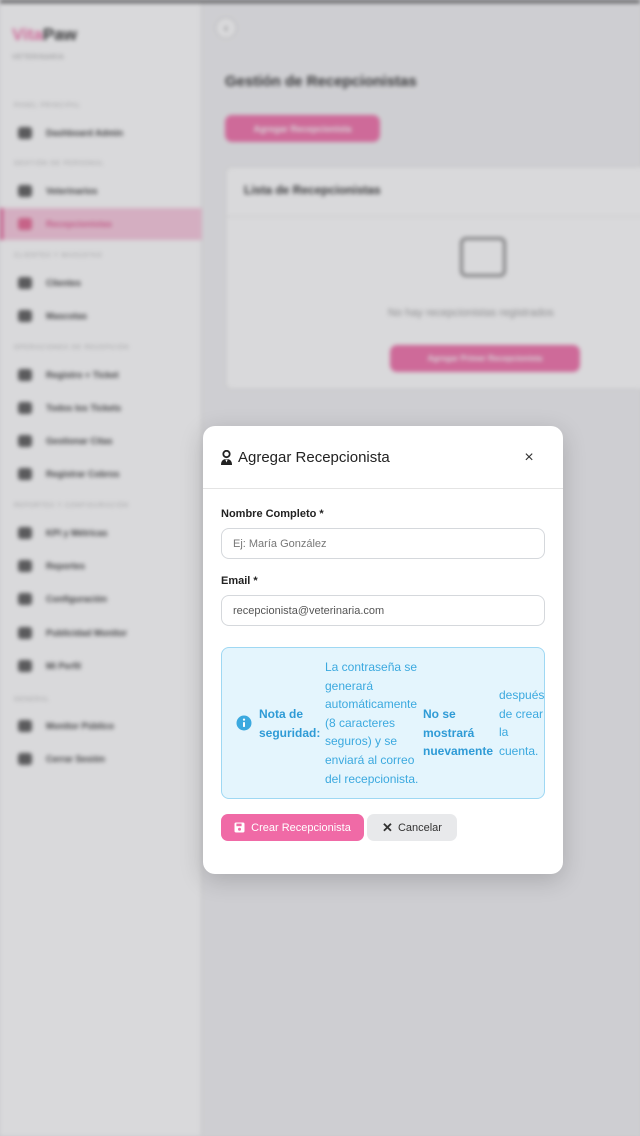 The height and width of the screenshot is (1136, 640). I want to click on security-note-suffix: después de crear la cuenta., so click(522, 723).